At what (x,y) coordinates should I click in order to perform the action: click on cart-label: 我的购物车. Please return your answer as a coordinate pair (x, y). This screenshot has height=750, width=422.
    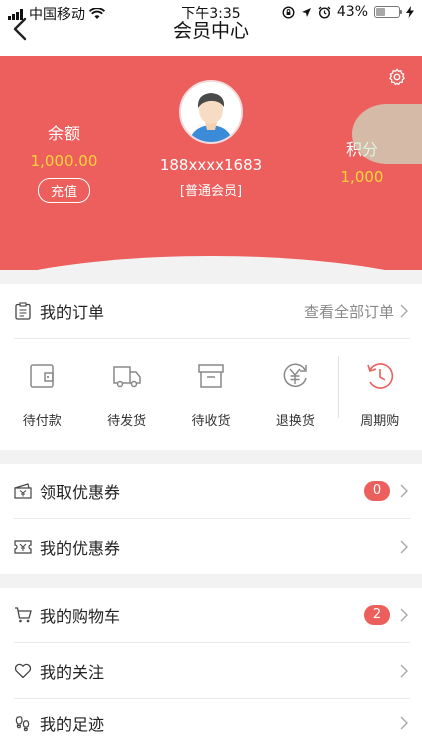
    Looking at the image, I should click on (80, 616).